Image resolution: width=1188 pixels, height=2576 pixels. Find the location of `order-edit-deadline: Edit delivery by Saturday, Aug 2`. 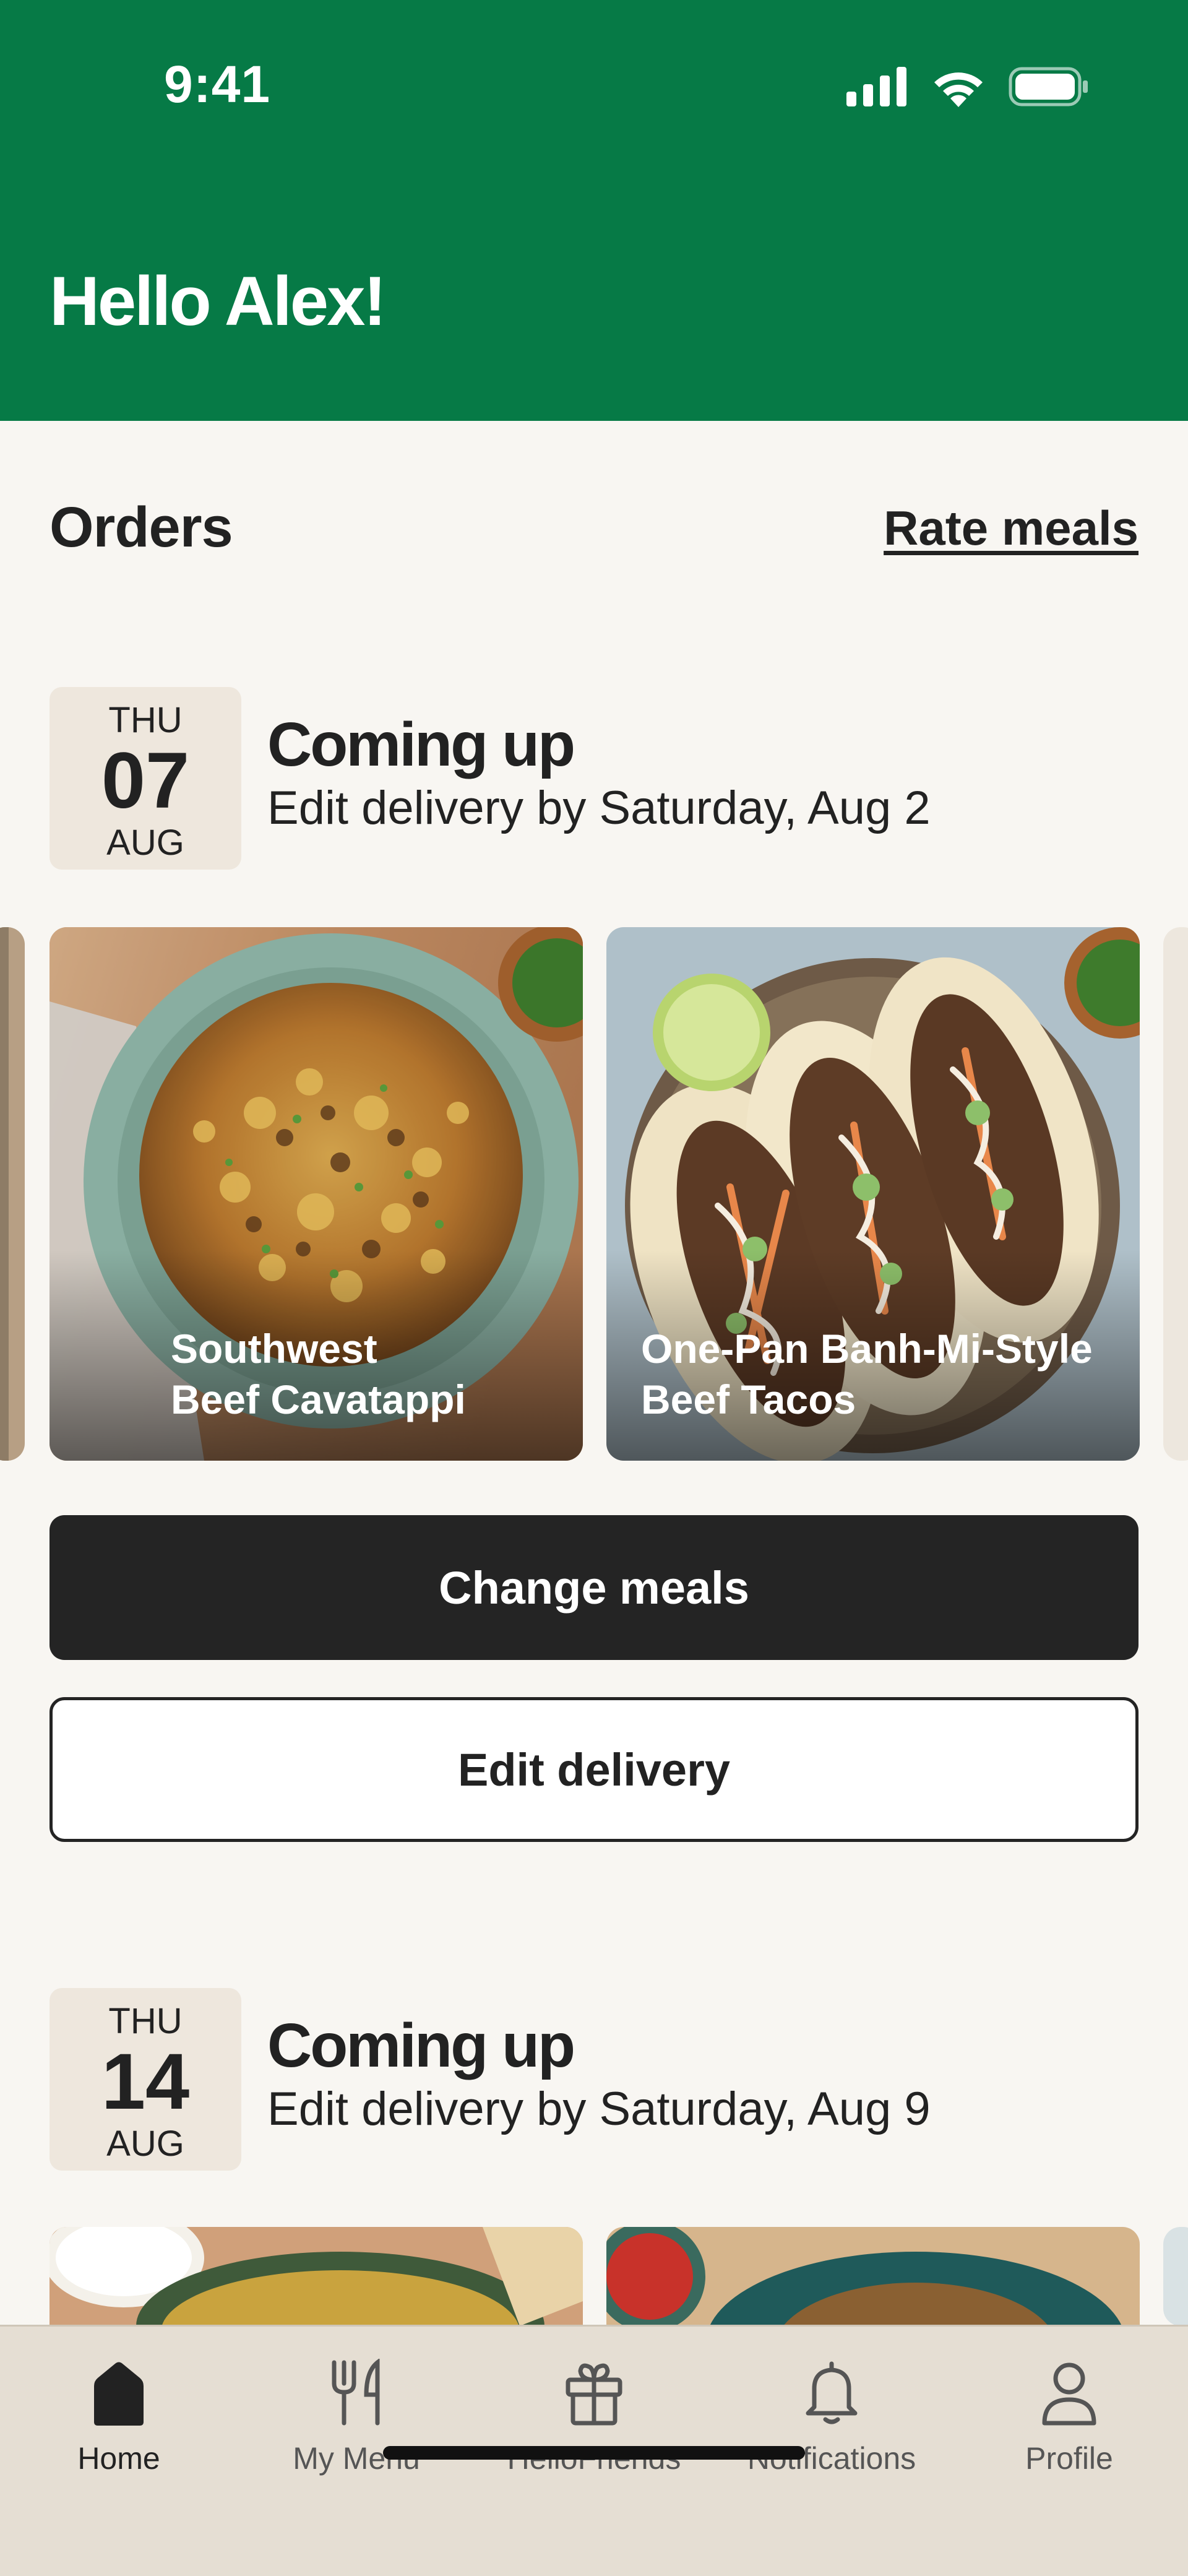

order-edit-deadline: Edit delivery by Saturday, Aug 2 is located at coordinates (599, 808).